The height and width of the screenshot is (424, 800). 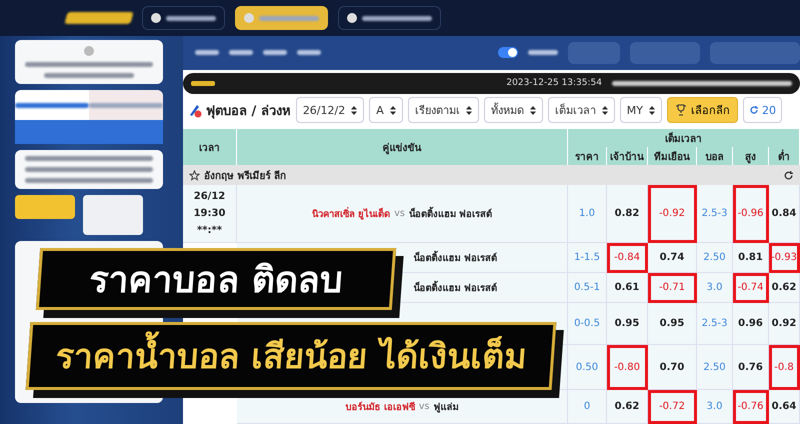 What do you see at coordinates (210, 147) in the screenshot?
I see `column-header: เวลา` at bounding box center [210, 147].